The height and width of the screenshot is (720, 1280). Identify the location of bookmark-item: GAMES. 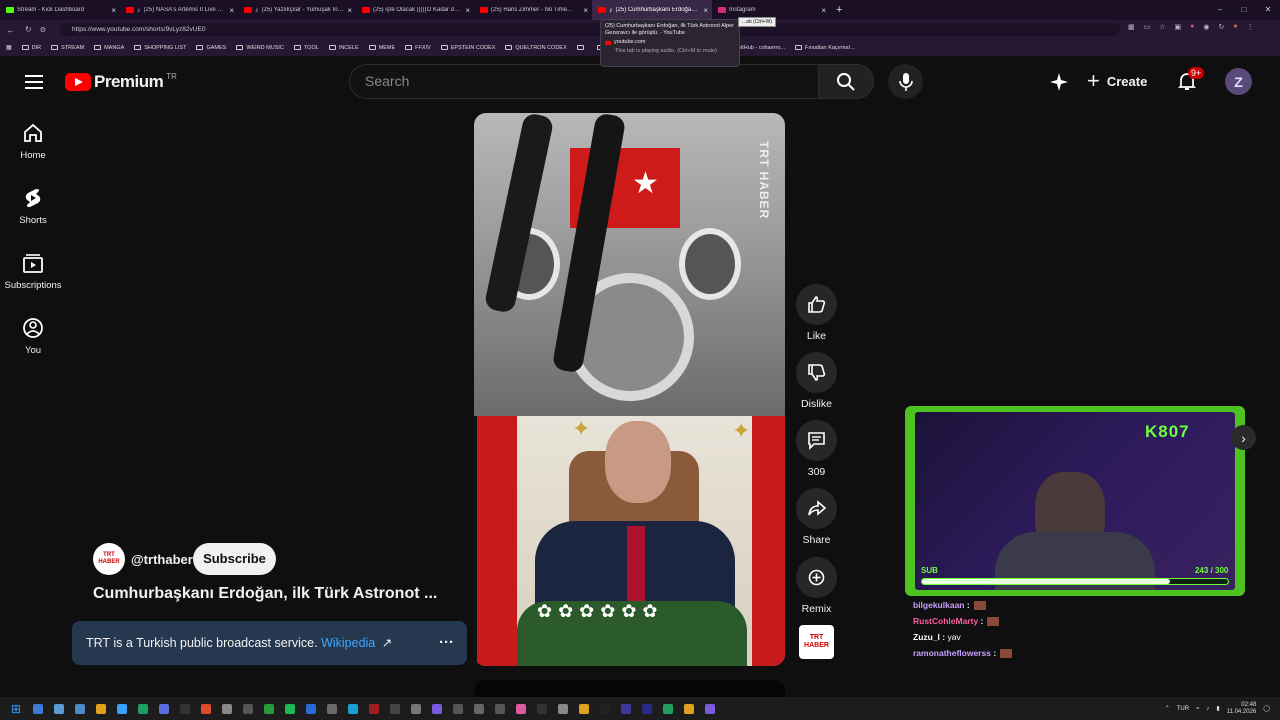
(211, 48).